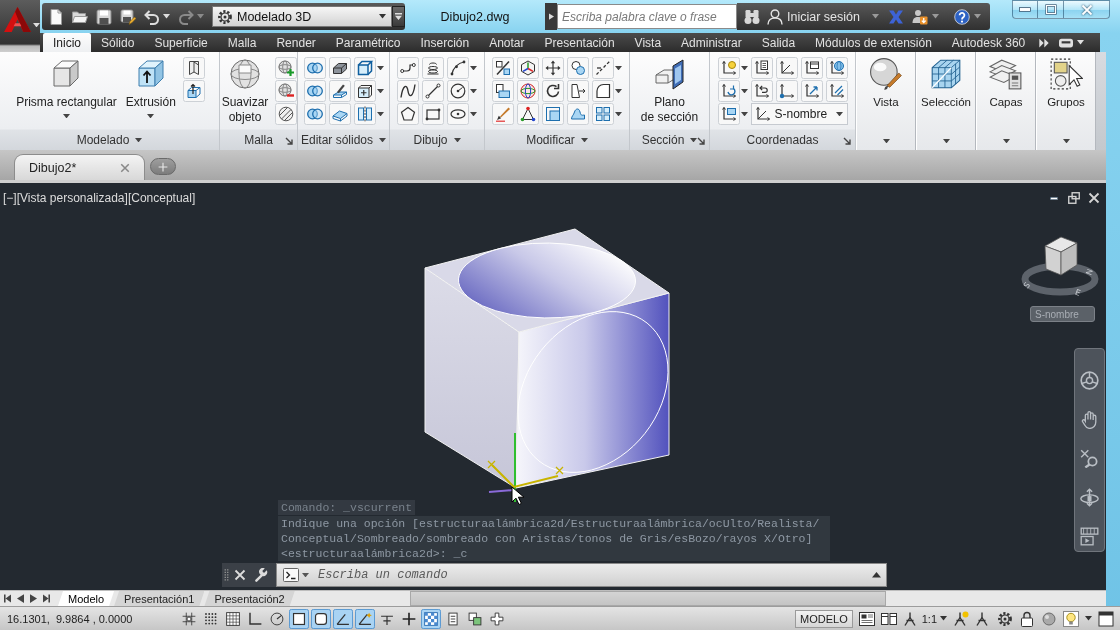 This screenshot has width=1120, height=630. Describe the element at coordinates (886, 101) in the screenshot. I see `collapsed-panel-button: Vista` at that location.